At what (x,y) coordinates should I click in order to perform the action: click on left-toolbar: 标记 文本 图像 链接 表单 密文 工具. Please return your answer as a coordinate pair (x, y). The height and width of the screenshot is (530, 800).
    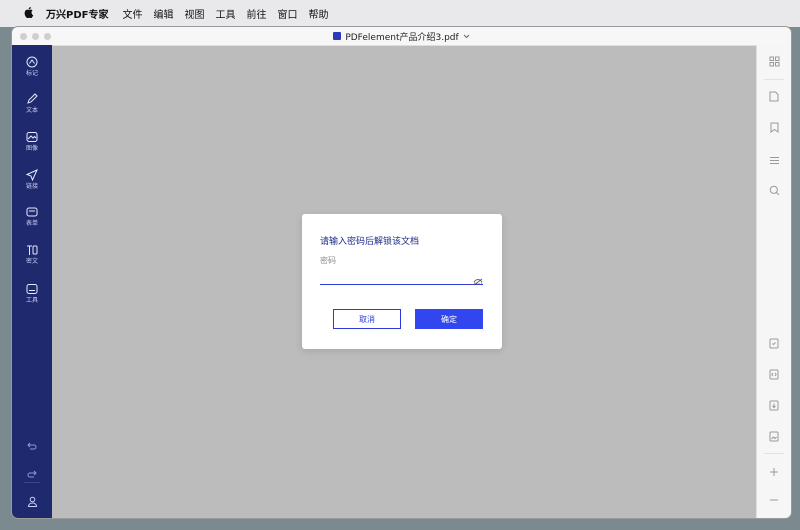
    Looking at the image, I should click on (32, 281).